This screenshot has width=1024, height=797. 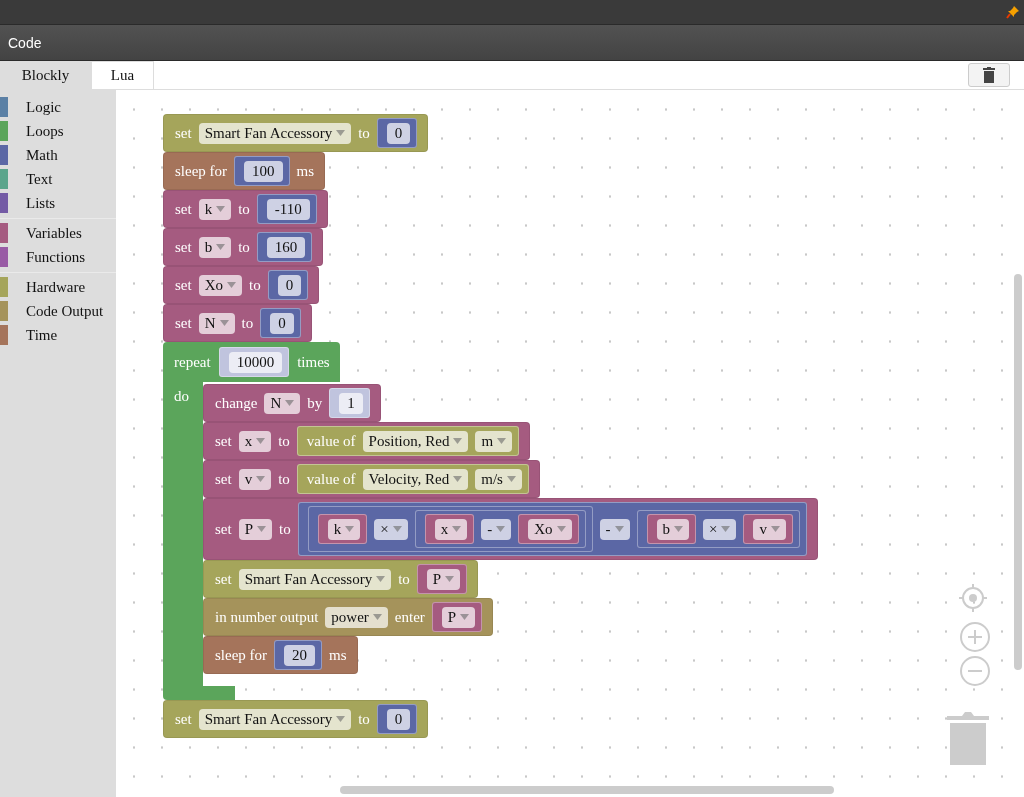 I want to click on statement-block: set Smart Fan Accessory to P, so click(x=341, y=579).